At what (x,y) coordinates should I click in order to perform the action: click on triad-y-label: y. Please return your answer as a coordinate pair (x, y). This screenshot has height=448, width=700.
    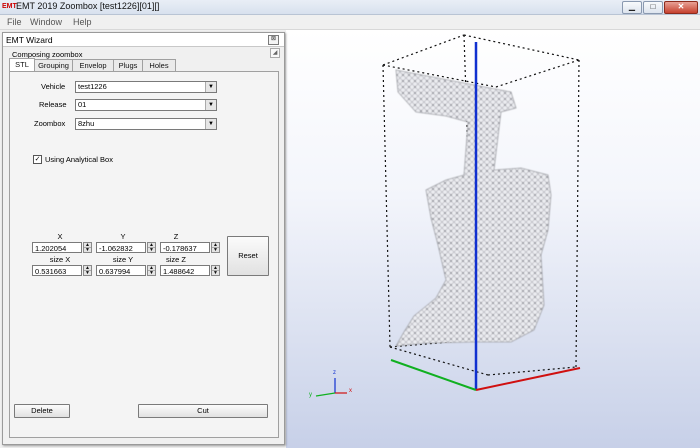
    Looking at the image, I should click on (310, 395).